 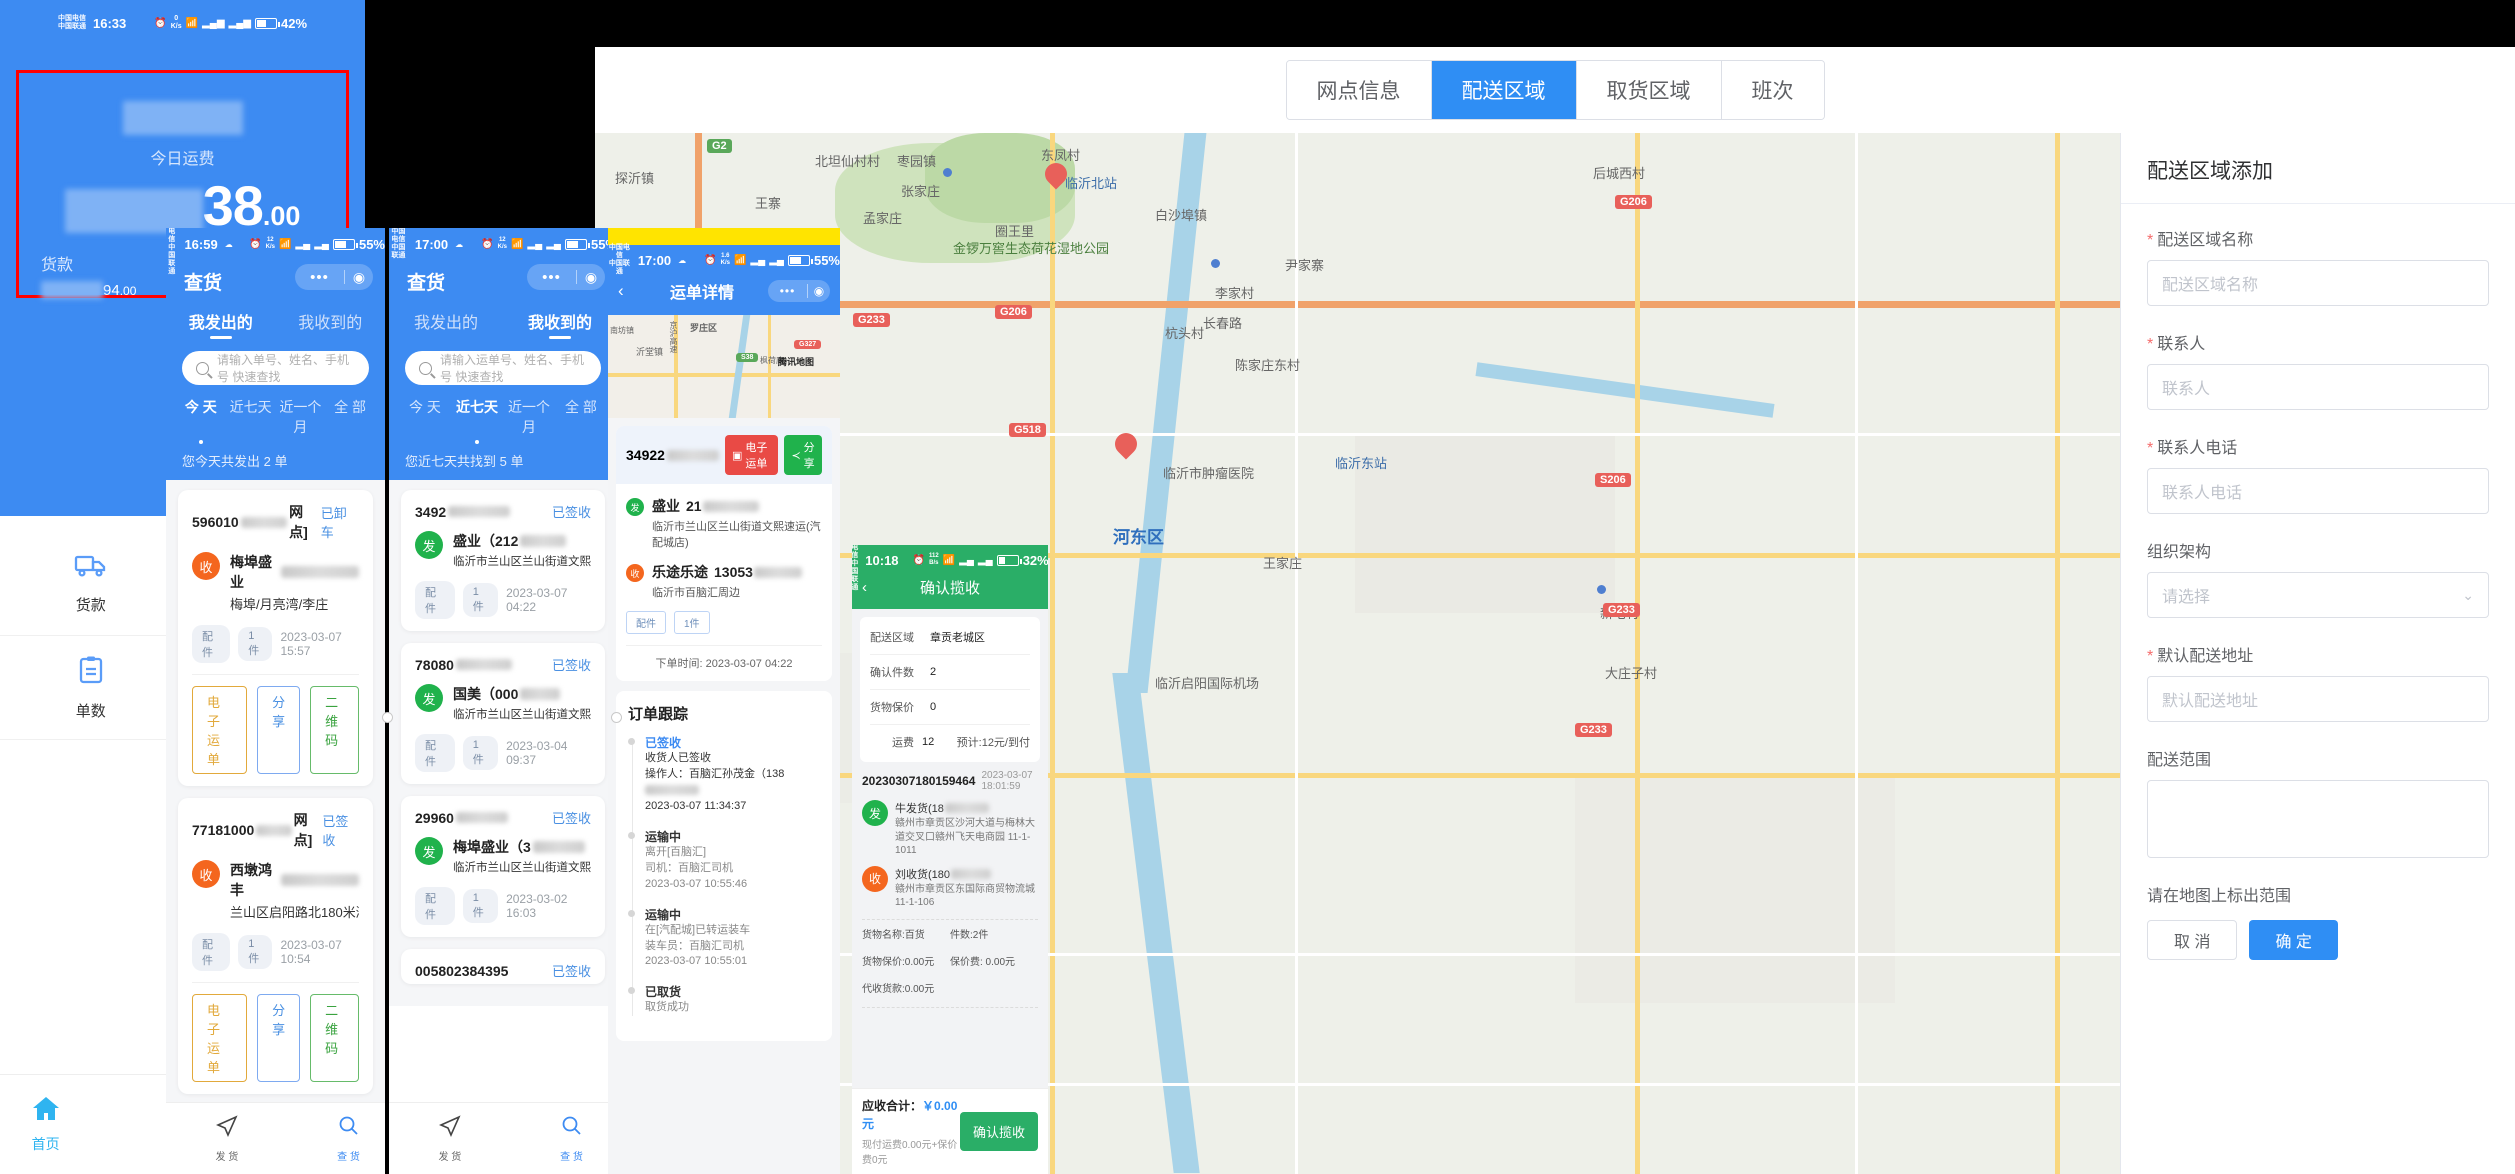 What do you see at coordinates (2318, 595) in the screenshot?
I see `org-select: 请选择 ⌄` at bounding box center [2318, 595].